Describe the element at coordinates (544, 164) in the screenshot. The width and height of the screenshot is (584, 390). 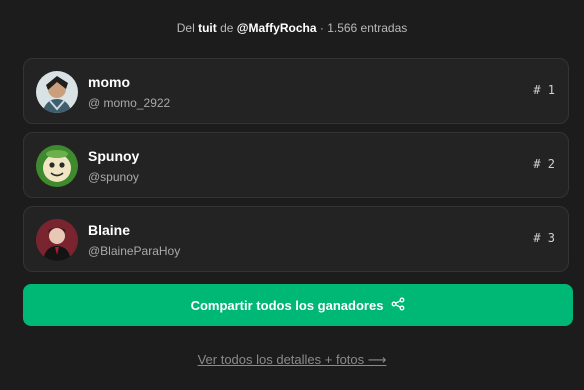
I see `winner-rank: # 2` at that location.